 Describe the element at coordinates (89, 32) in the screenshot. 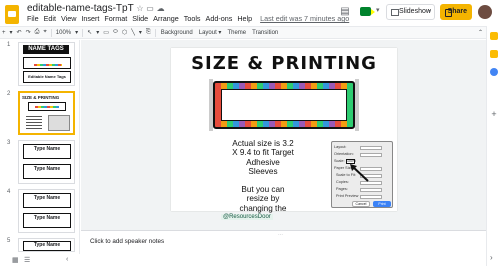

I see `select-cursor-icon: ↖` at that location.